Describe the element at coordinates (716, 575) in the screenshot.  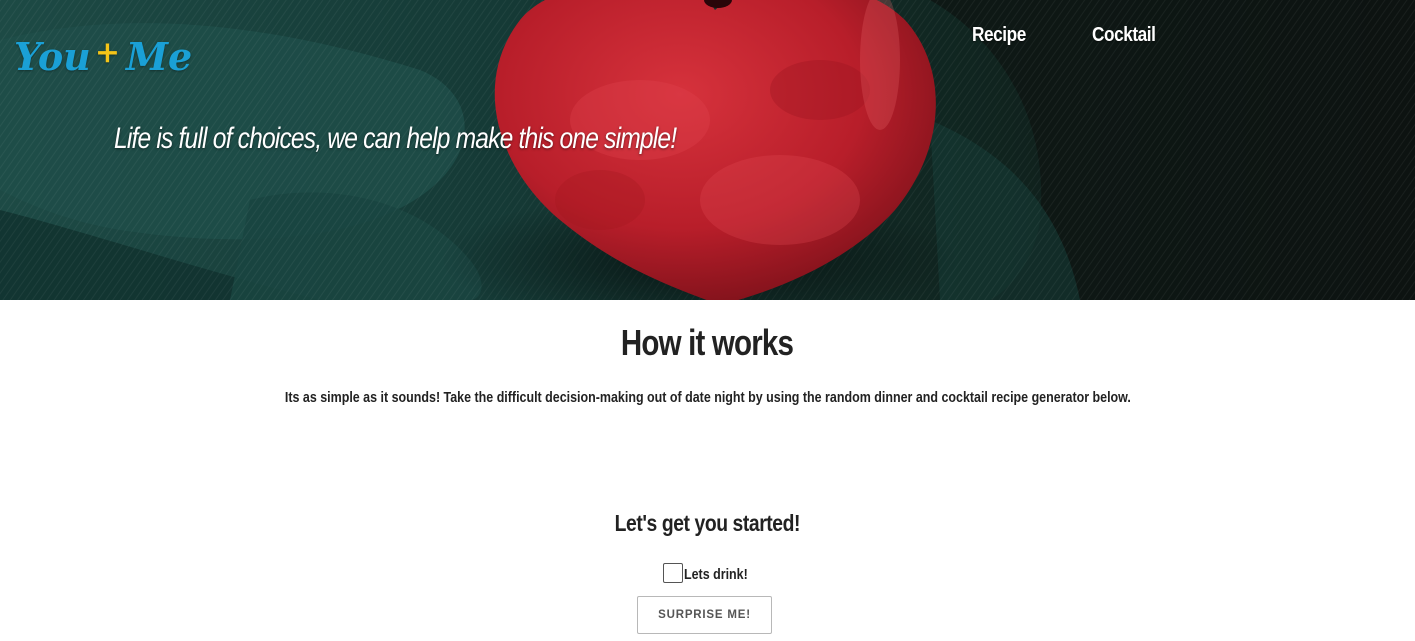
I see `lets-drink-label: Lets drink!` at that location.